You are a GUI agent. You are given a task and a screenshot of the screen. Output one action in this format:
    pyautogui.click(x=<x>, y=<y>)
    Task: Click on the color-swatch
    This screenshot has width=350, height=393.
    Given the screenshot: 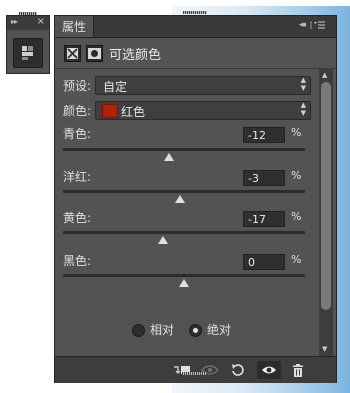 What is the action you would take?
    pyautogui.click(x=110, y=111)
    